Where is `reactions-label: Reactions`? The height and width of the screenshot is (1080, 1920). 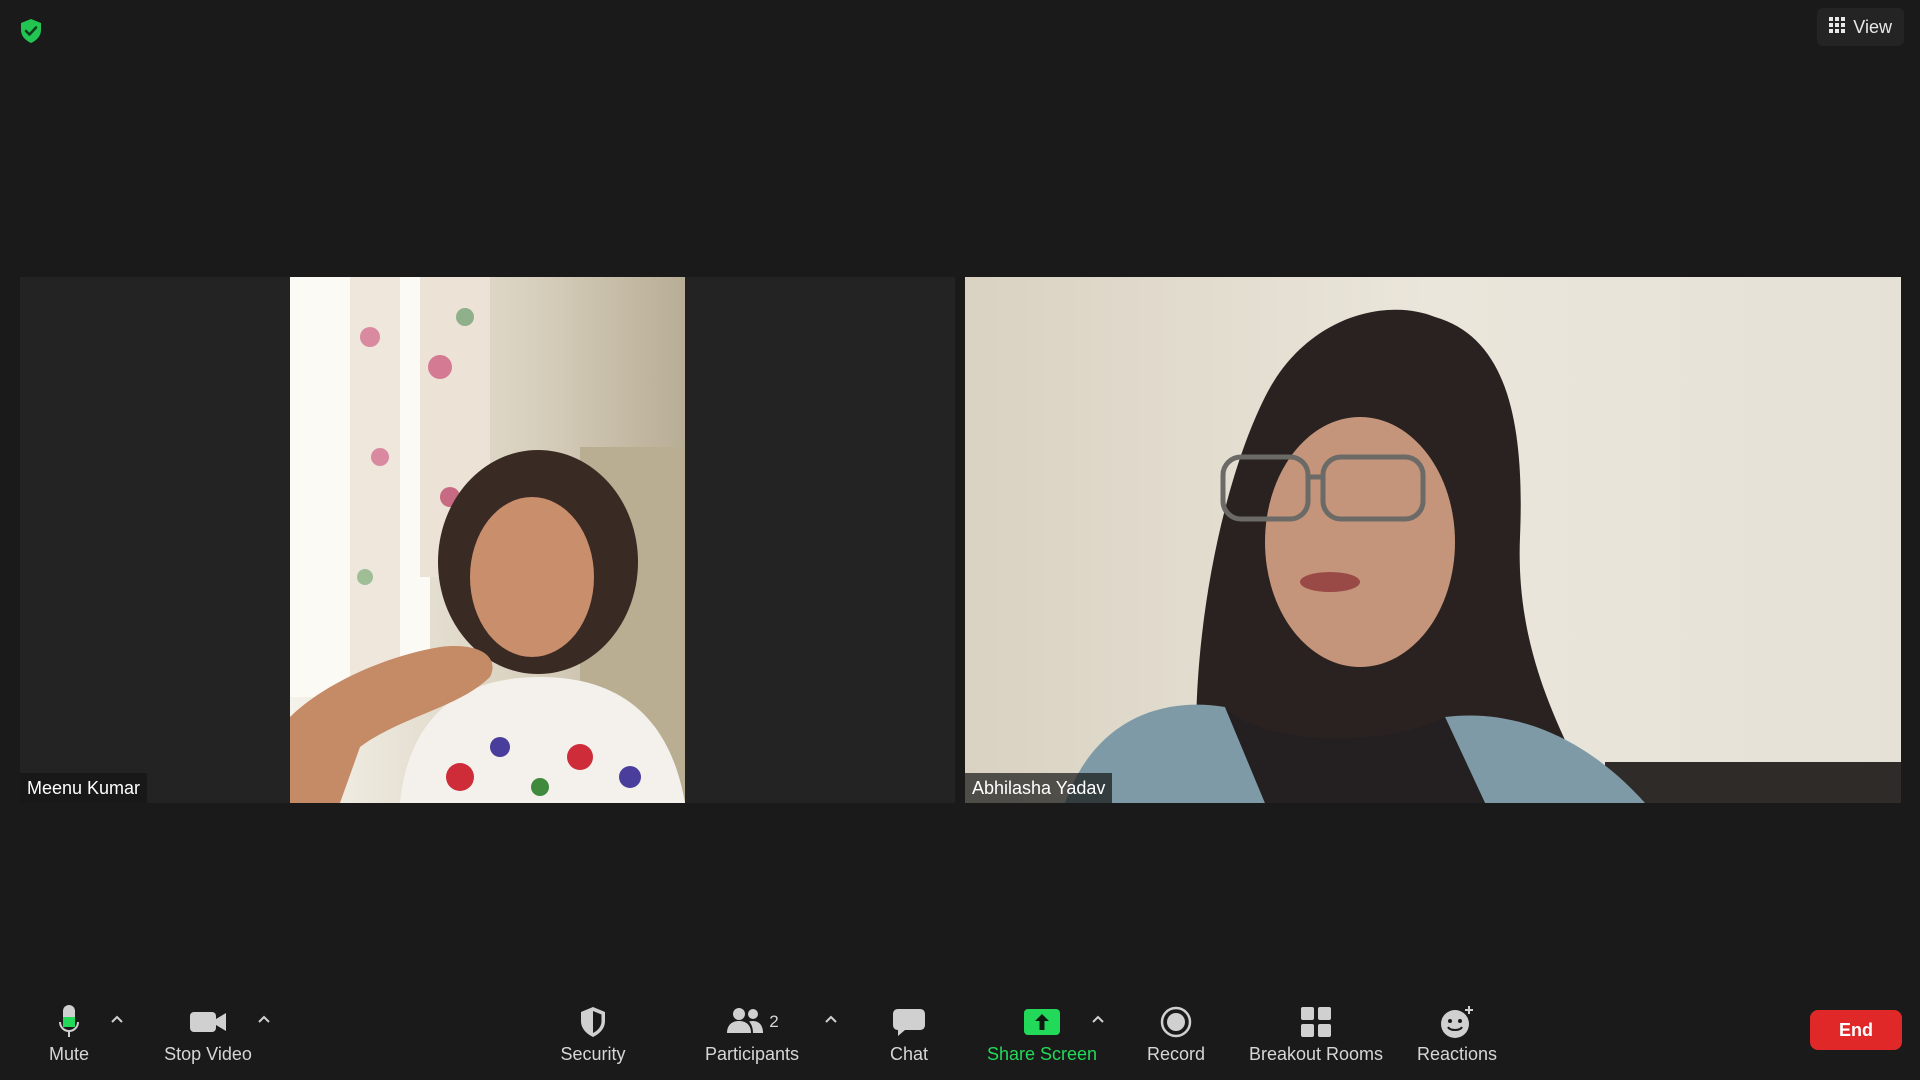 reactions-label: Reactions is located at coordinates (1457, 1054).